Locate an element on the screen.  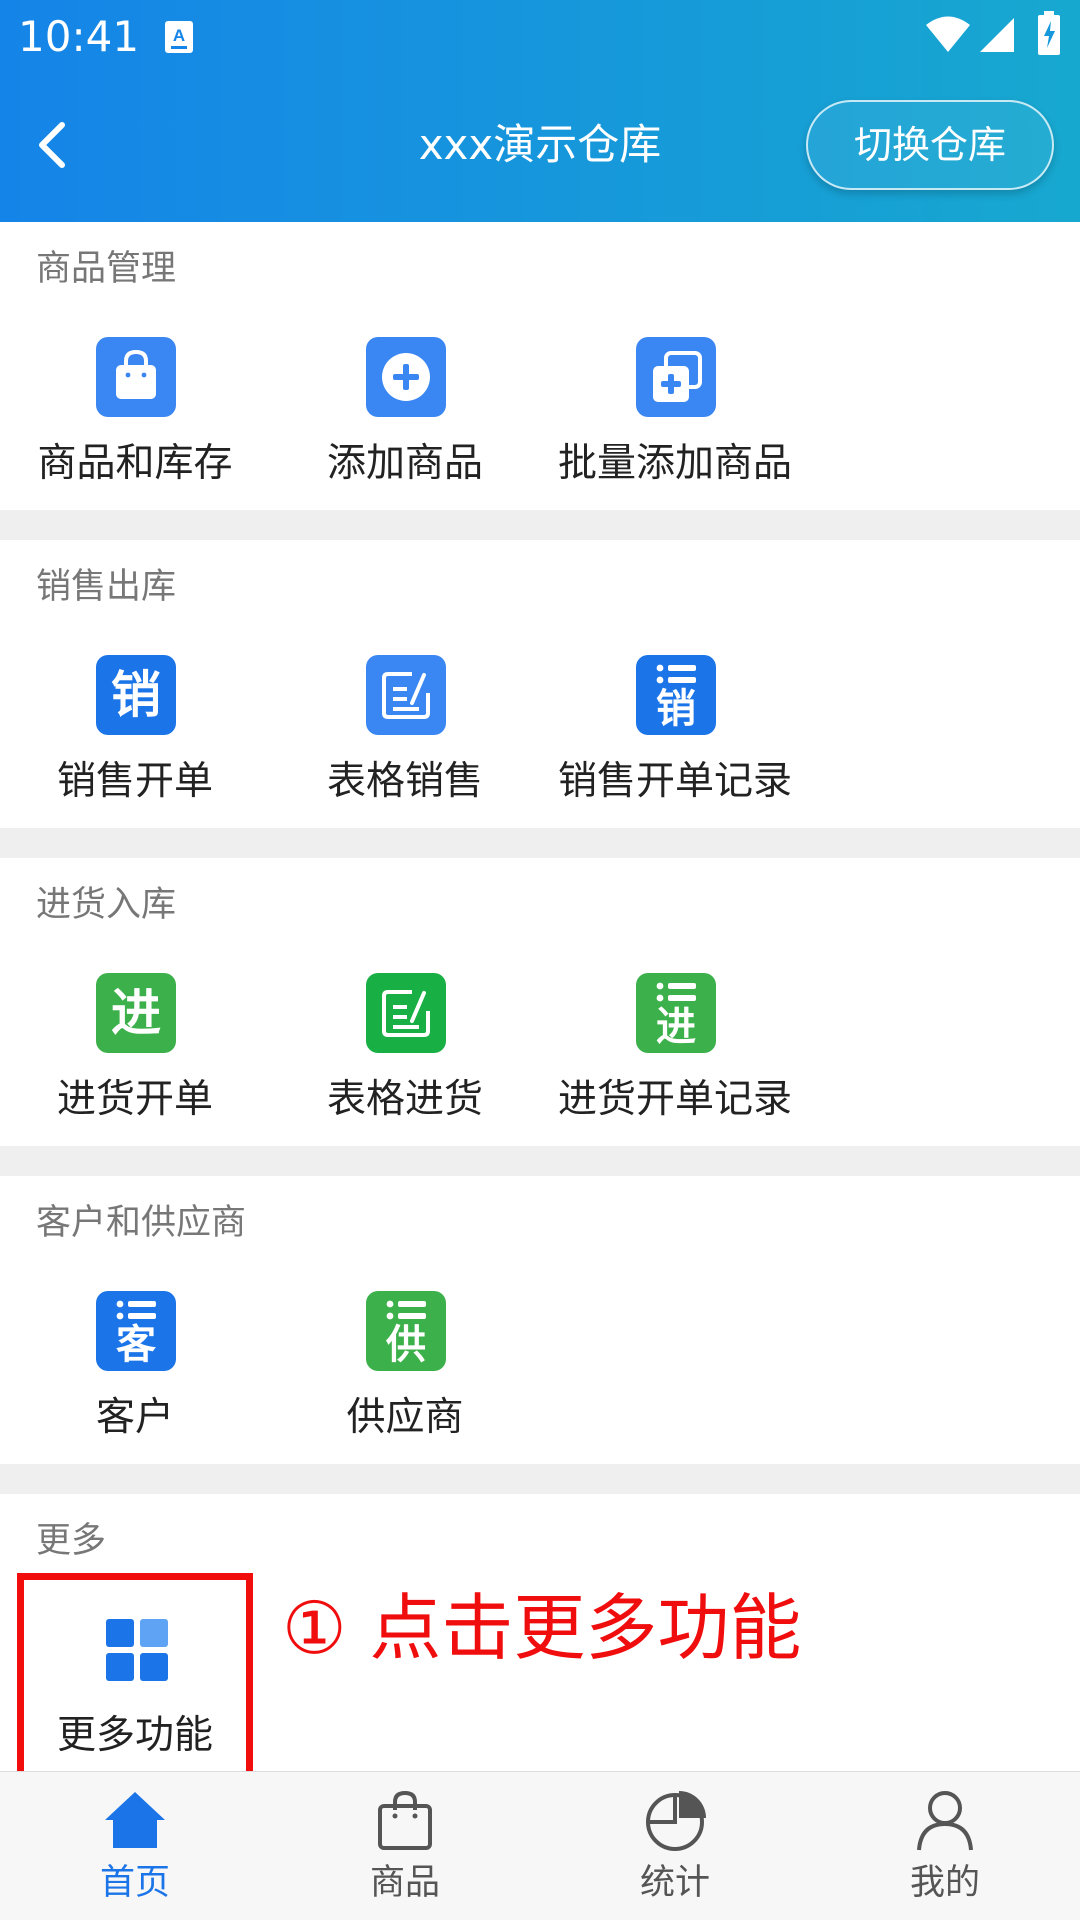
sales-record-icon: 销 is located at coordinates (676, 695).